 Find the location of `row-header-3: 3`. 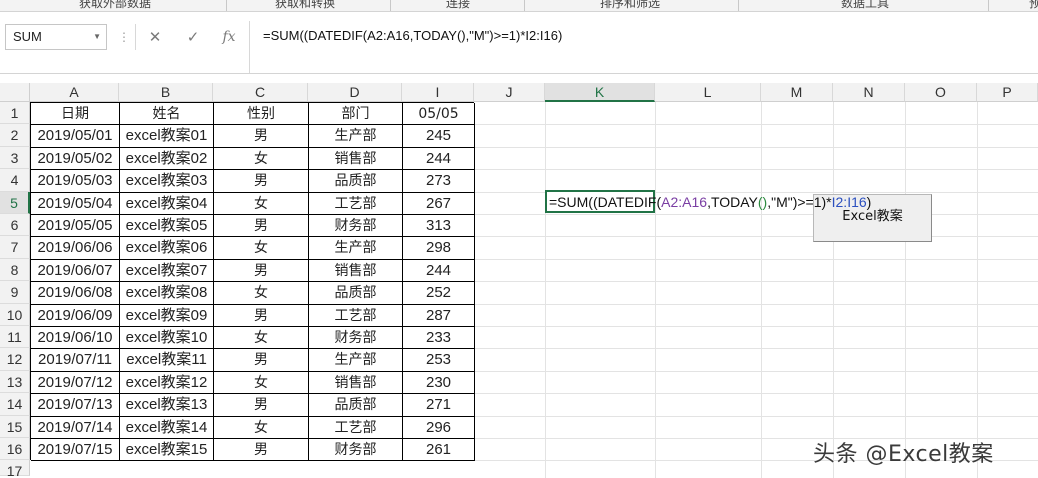

row-header-3: 3 is located at coordinates (15, 158).